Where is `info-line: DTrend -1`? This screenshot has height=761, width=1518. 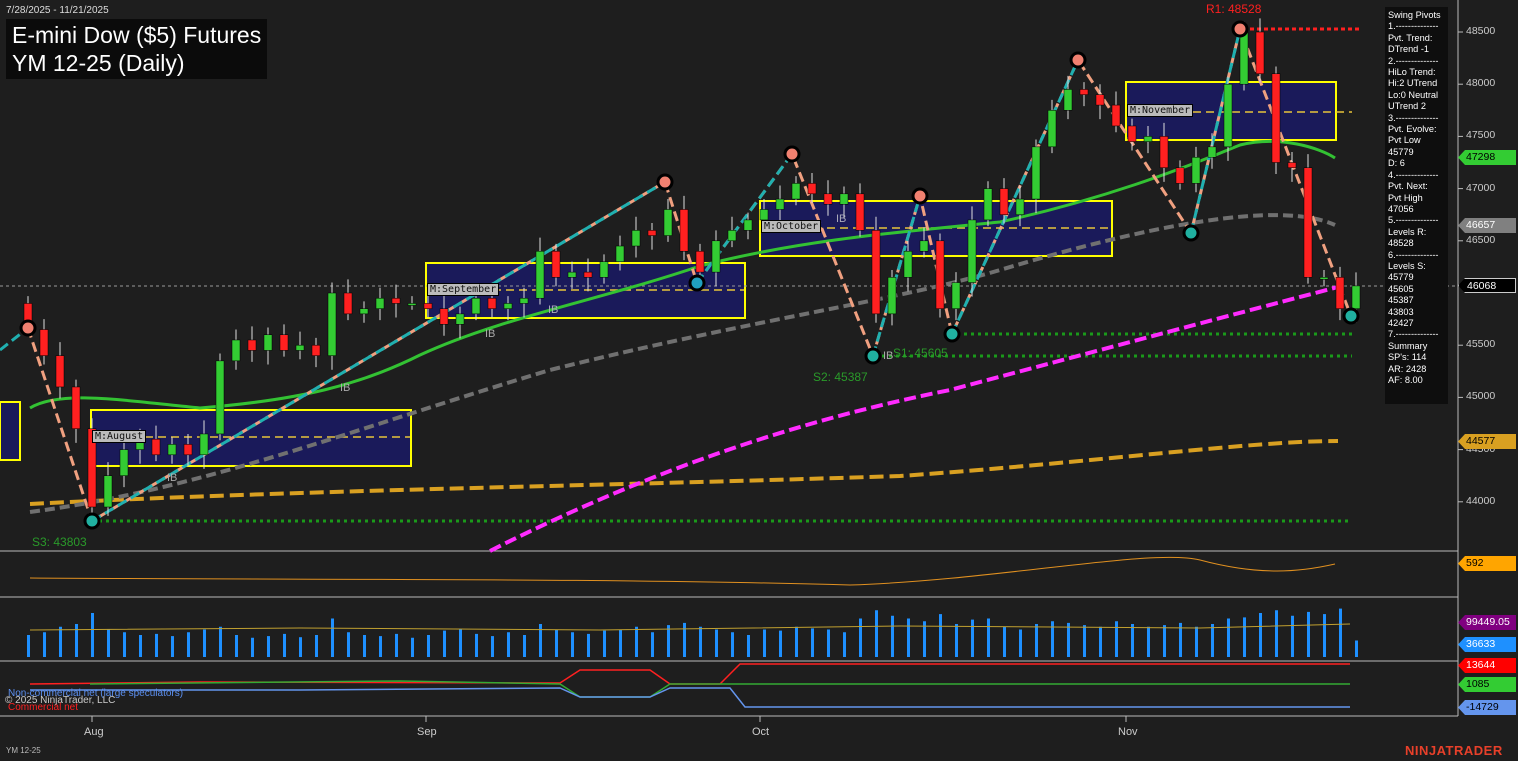 info-line: DTrend -1 is located at coordinates (1409, 49).